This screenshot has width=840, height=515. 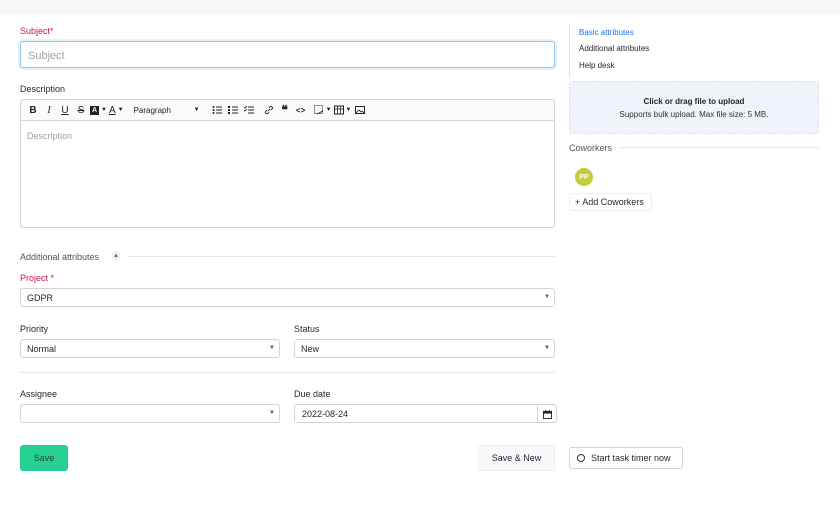 I want to click on save-and-new-button: Save & New, so click(x=516, y=458).